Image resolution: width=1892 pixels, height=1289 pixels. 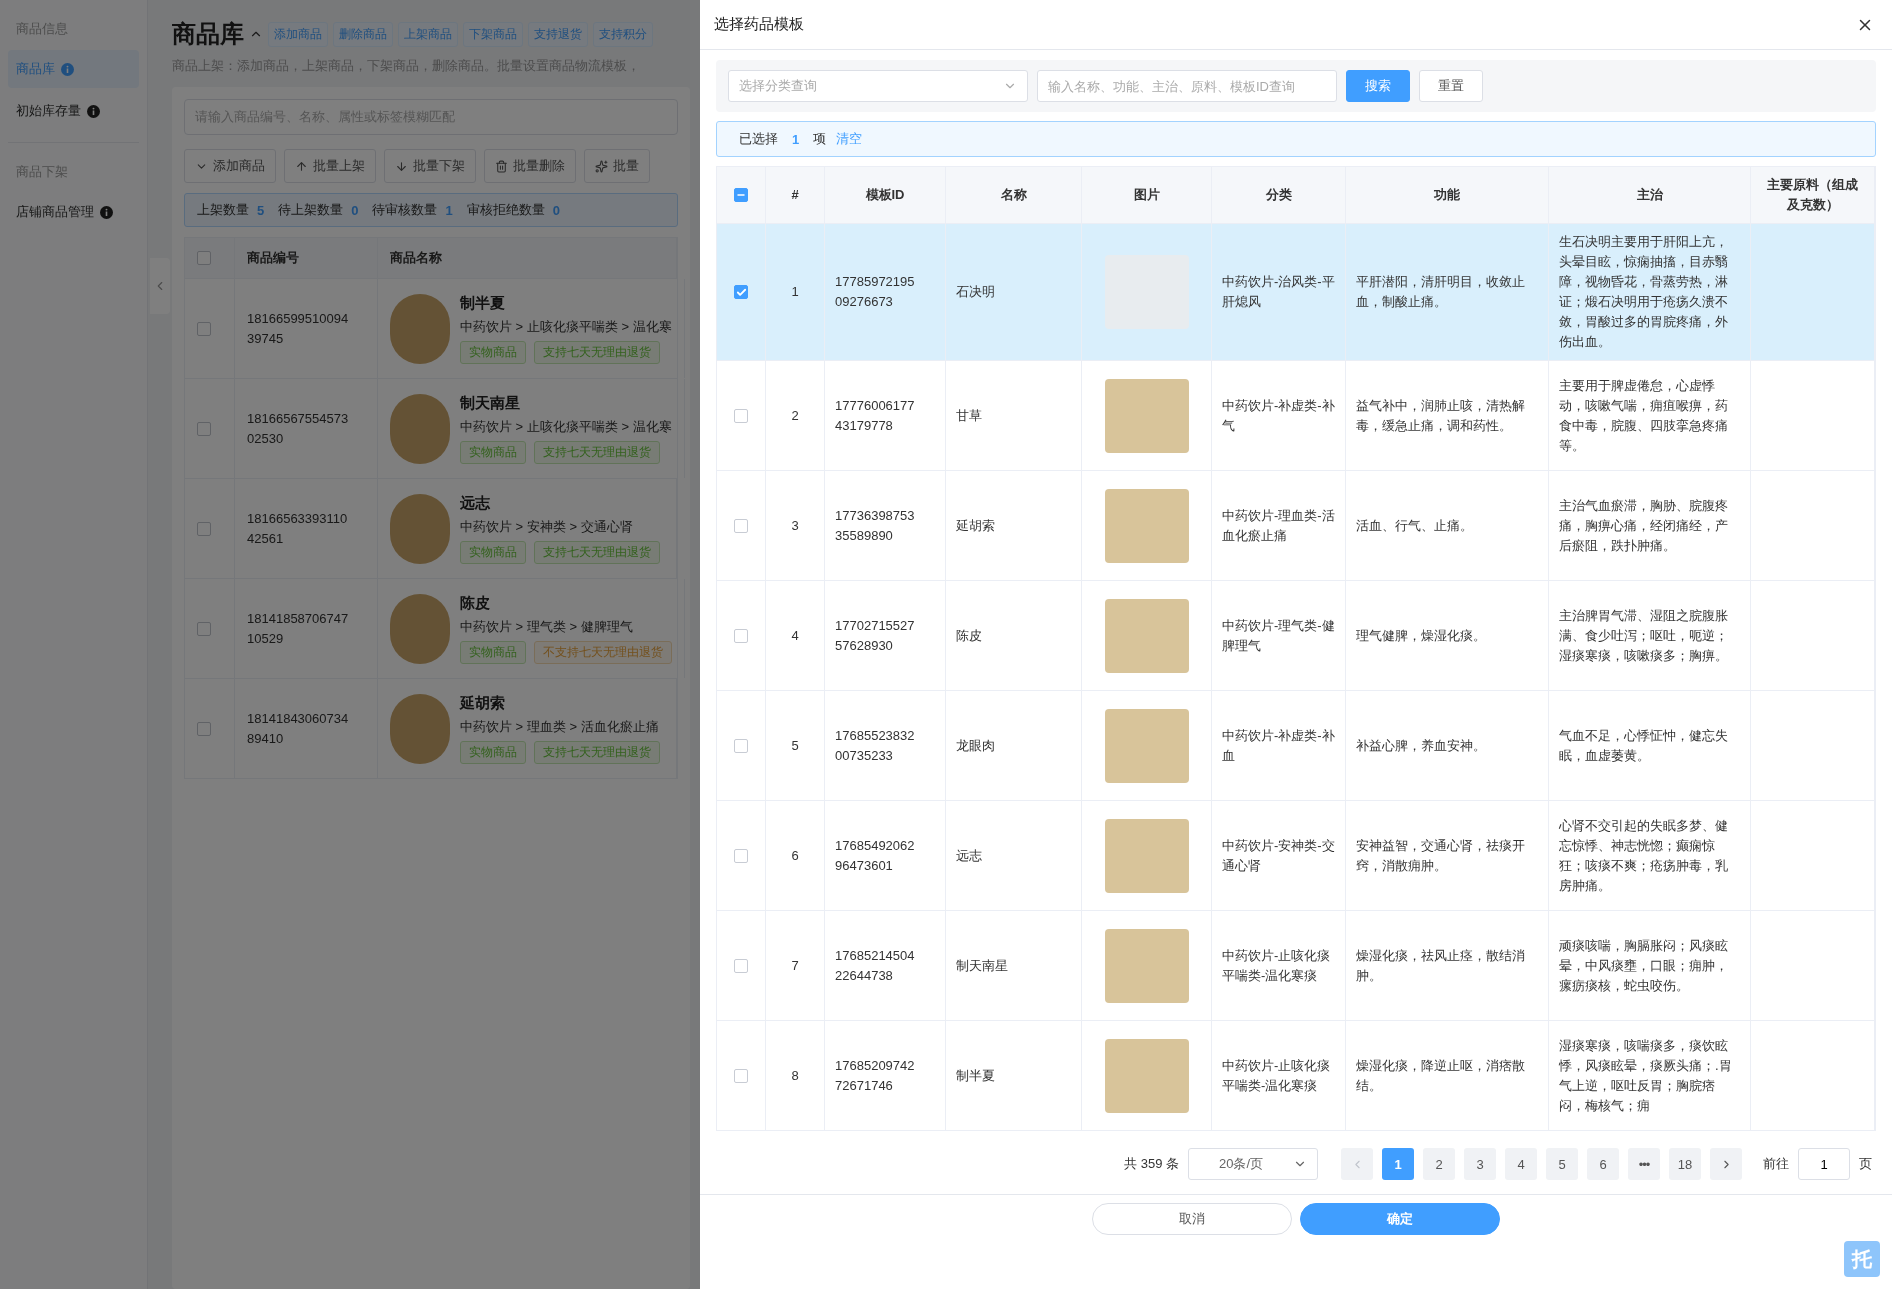 I want to click on table-row: 6 1768549206296473601 远志 中药饮片-安神类-交通心肾 安神益智，交通心肾，祛痰开窍，消散痈肿。 心肾不交引起的失眠多梦、健忘惊悸、神志恍惚；癫痫惊狂；咳痰不爽；疮疡肿毒，乳房肿痛。, so click(x=1296, y=855).